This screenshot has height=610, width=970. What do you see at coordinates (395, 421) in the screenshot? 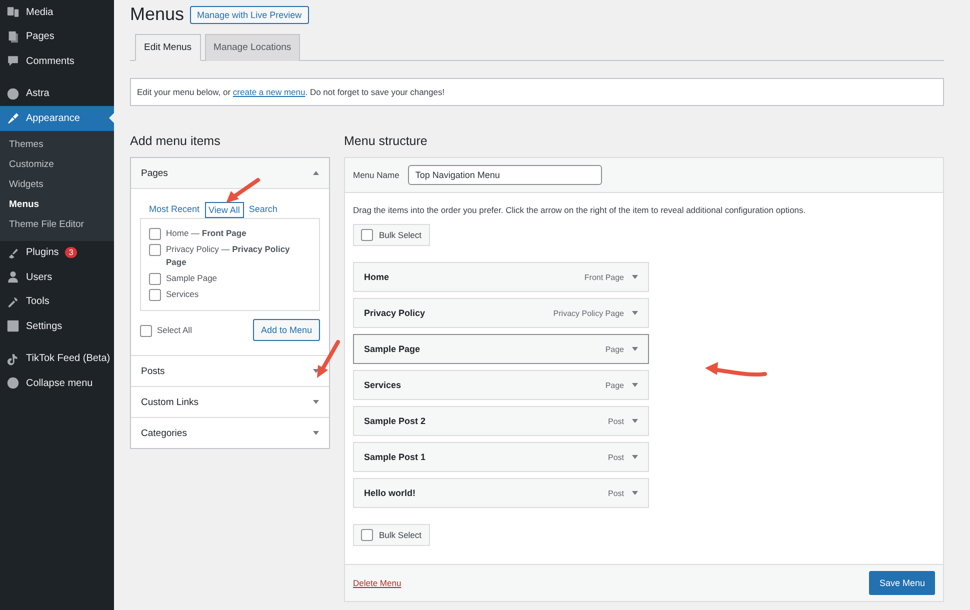
I see `menu-item-title: Sample Post 2` at bounding box center [395, 421].